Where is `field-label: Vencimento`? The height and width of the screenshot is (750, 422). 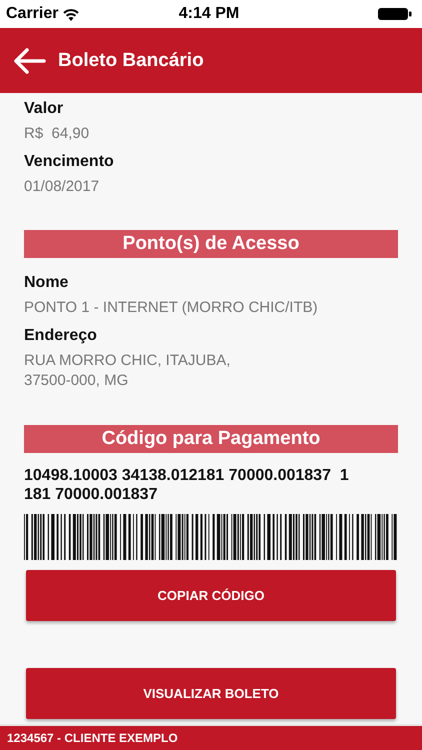
field-label: Vencimento is located at coordinates (69, 162).